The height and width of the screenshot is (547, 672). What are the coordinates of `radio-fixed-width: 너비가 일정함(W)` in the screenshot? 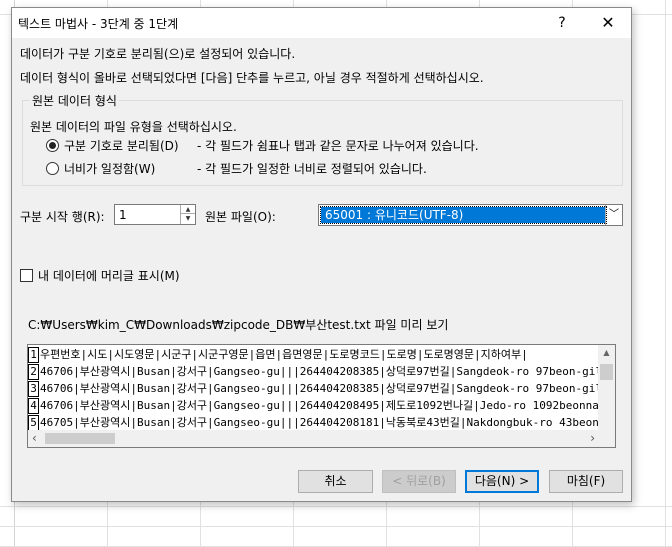 It's located at (100, 168).